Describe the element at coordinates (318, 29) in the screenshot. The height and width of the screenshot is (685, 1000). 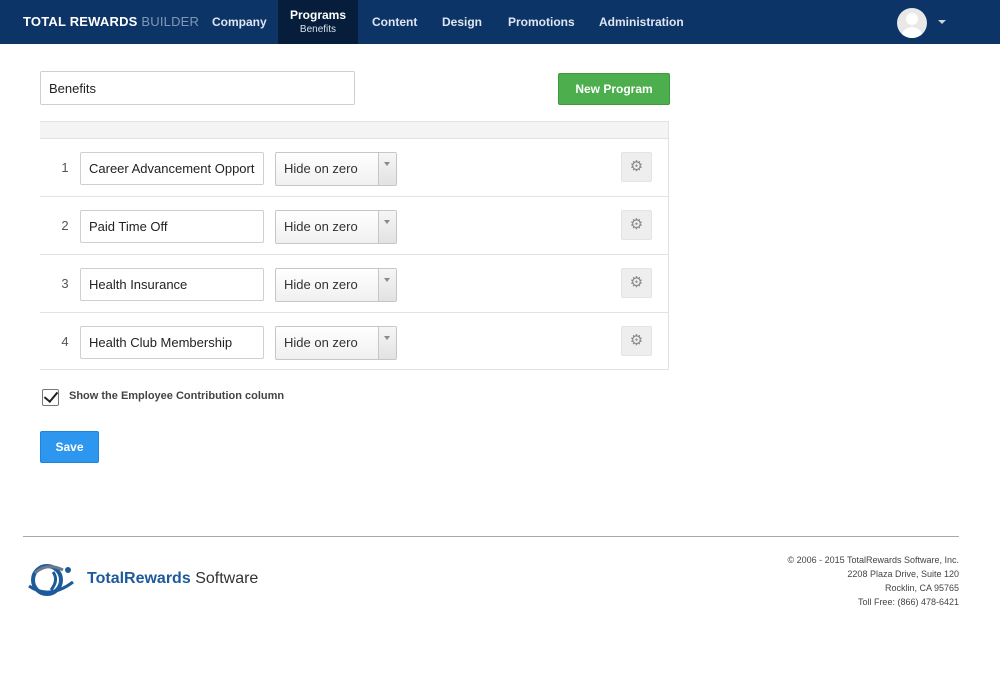
I see `nav-programs-sublabel: Benefits` at that location.